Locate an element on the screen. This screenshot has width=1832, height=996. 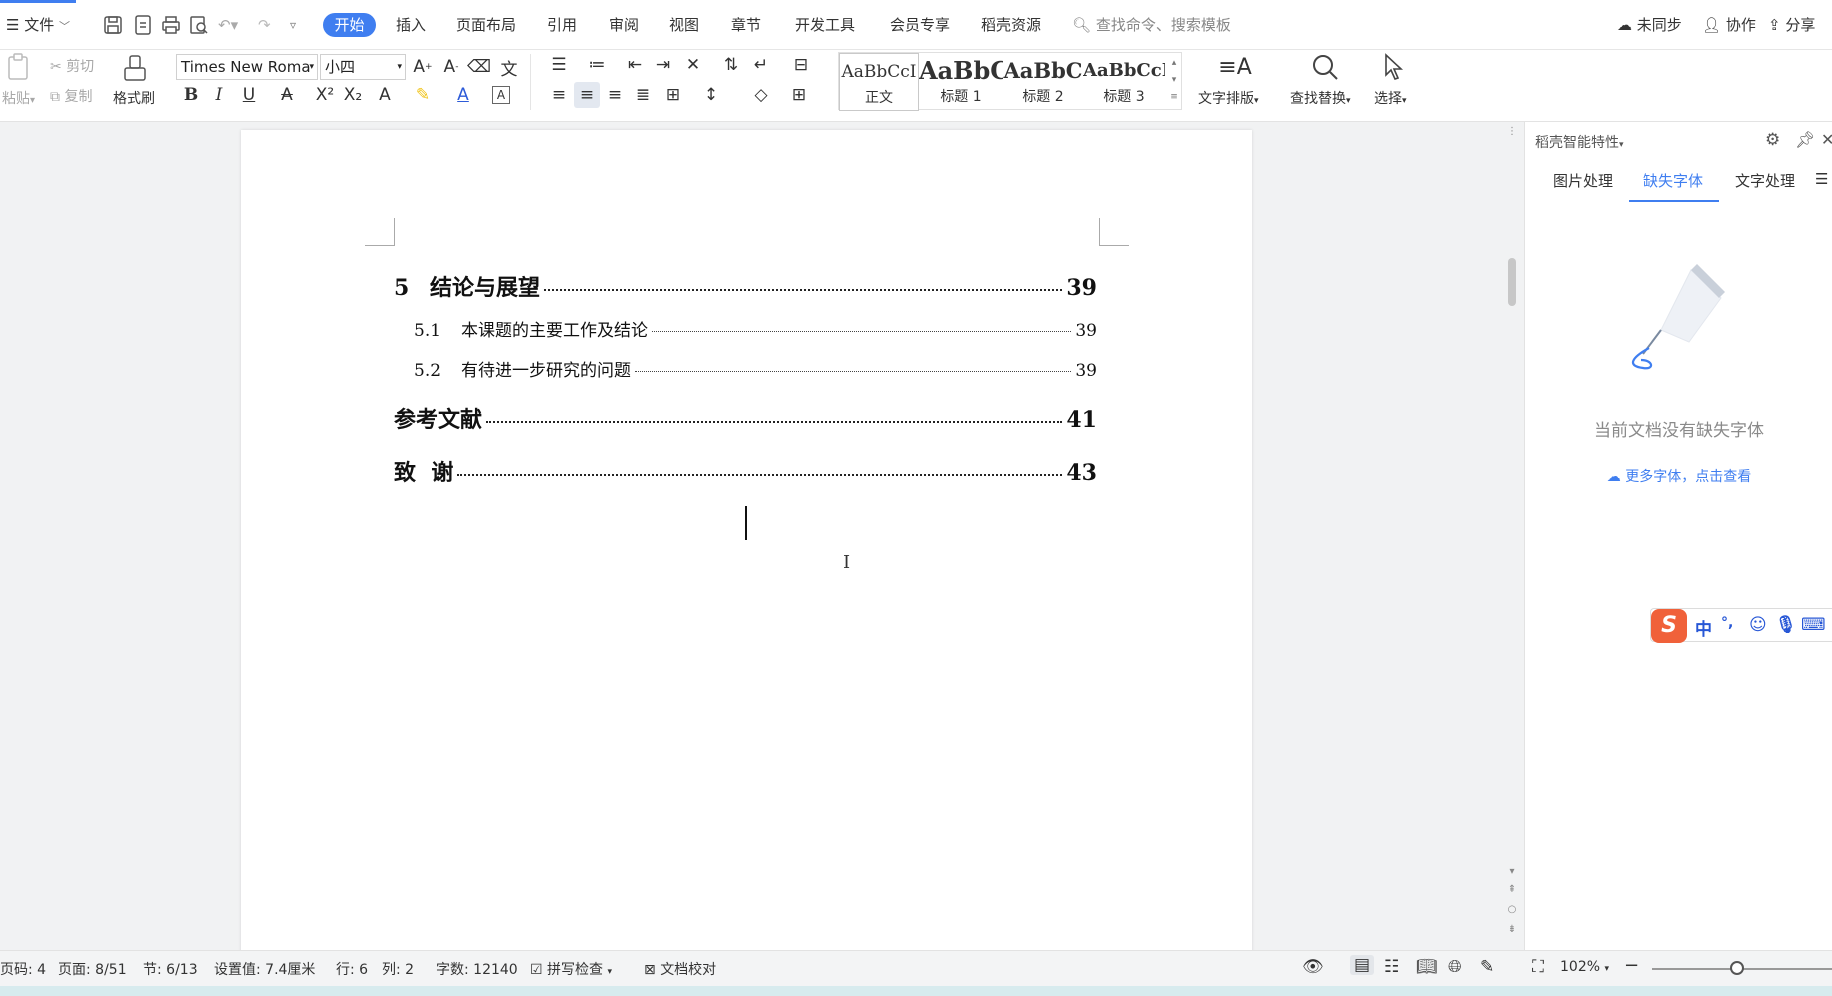
align-center-icon: ≡ is located at coordinates (587, 95).